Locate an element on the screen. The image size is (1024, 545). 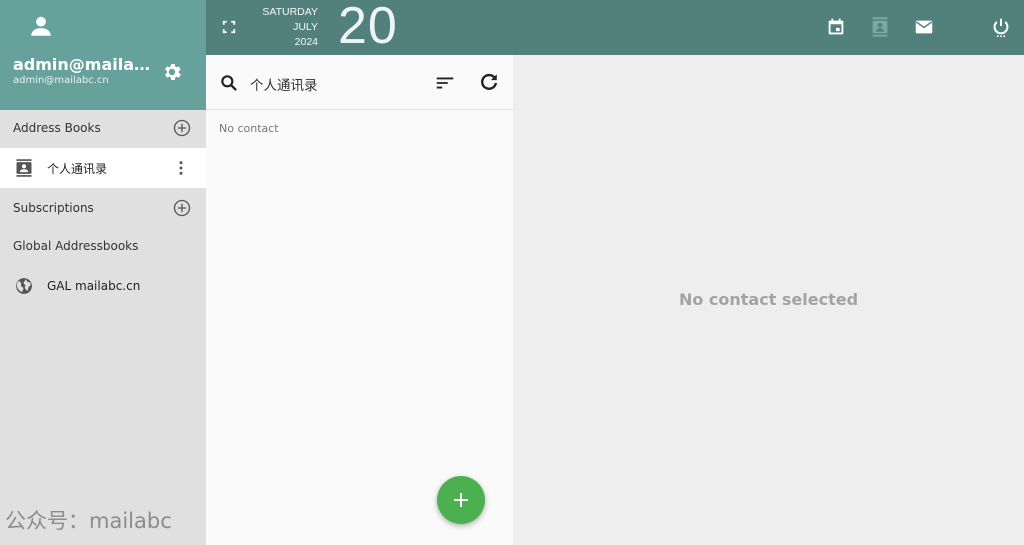
year: 2024 is located at coordinates (306, 42).